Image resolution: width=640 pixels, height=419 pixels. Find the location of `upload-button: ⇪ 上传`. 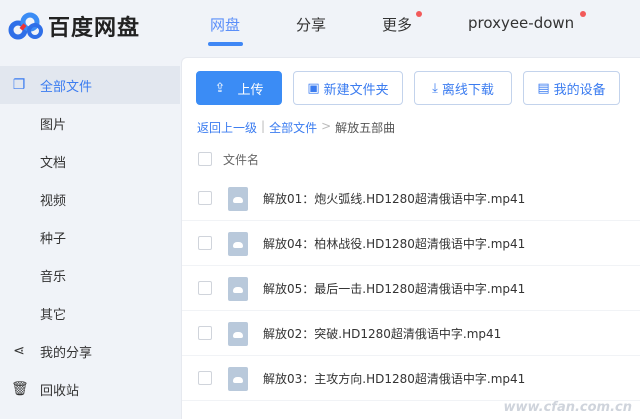

upload-button: ⇪ 上传 is located at coordinates (239, 88).